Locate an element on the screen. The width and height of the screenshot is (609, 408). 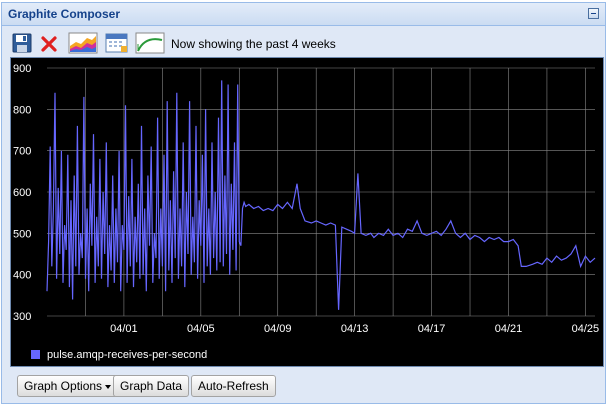
legend-label: pulse.amqp-receives-per-second is located at coordinates (127, 355).